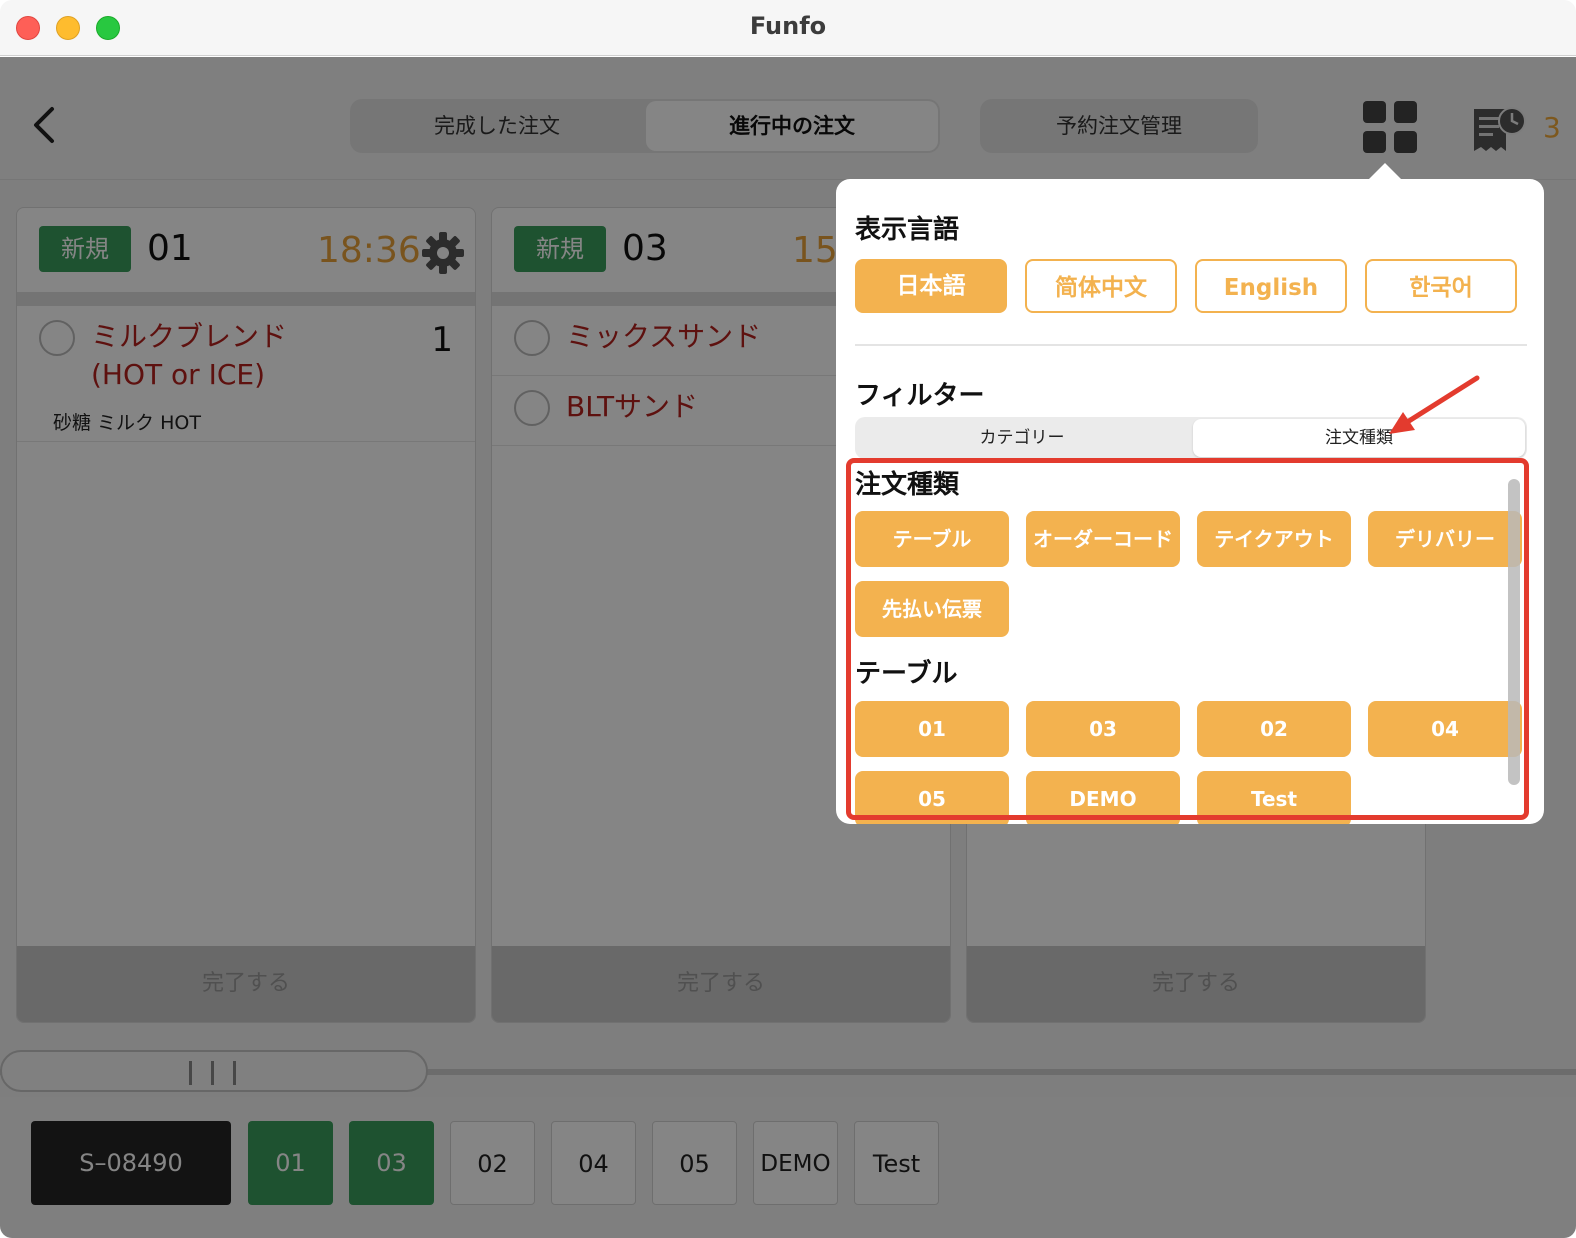 The width and height of the screenshot is (1576, 1238). What do you see at coordinates (907, 230) in the screenshot?
I see `language-section-title: 表示言語` at bounding box center [907, 230].